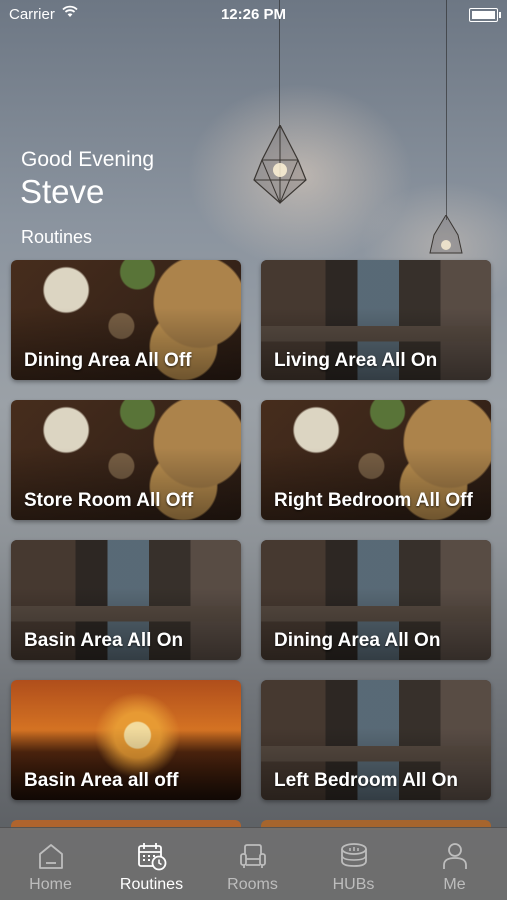 The height and width of the screenshot is (900, 507). What do you see at coordinates (376, 600) in the screenshot?
I see `routine-card: Dining Area All On` at bounding box center [376, 600].